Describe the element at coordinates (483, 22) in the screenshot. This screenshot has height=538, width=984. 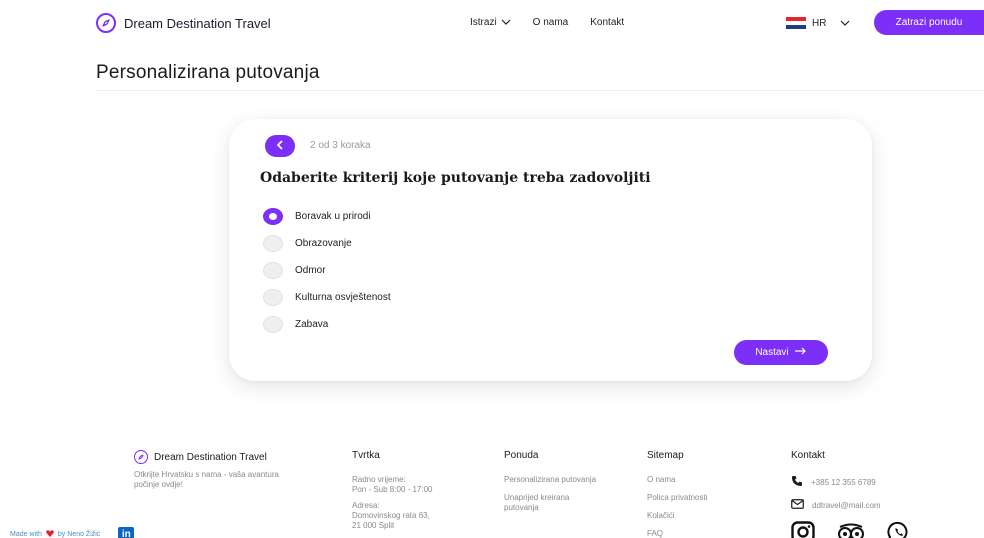
I see `nav-item-label: Istrazi` at that location.